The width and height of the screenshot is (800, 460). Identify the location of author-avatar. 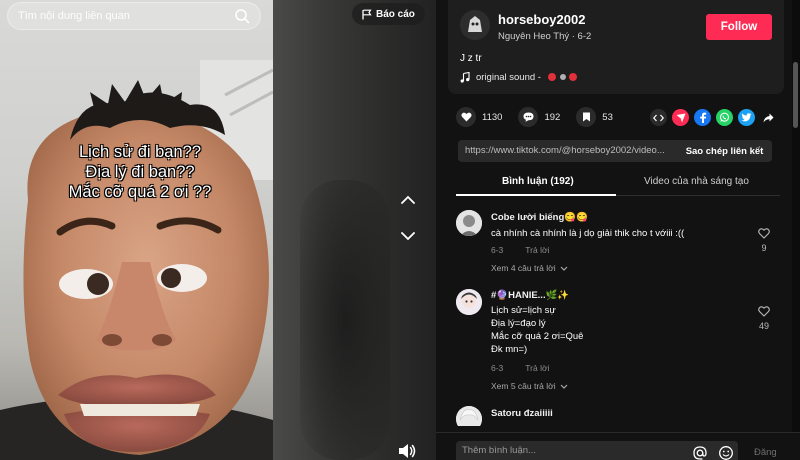
(475, 25).